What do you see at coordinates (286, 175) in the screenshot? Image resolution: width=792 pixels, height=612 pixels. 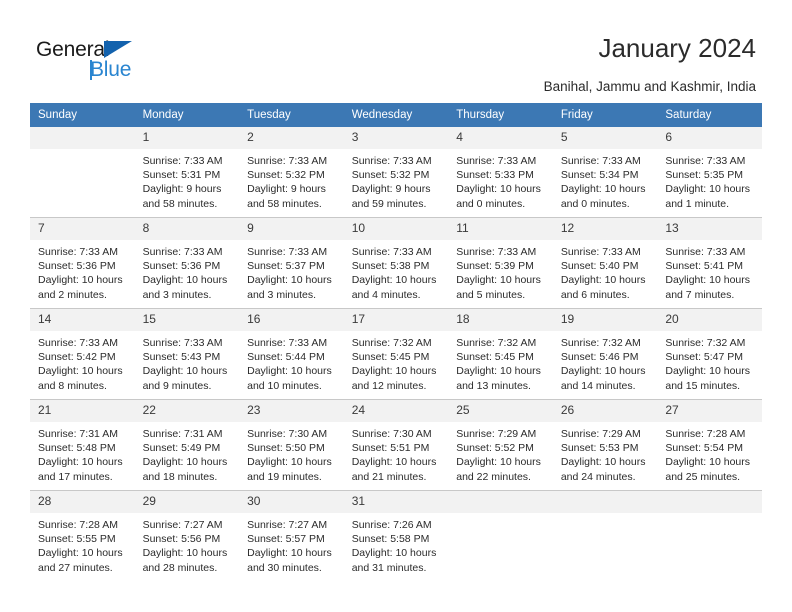 I see `sunset-time: Sunset: 5:32 PM` at bounding box center [286, 175].